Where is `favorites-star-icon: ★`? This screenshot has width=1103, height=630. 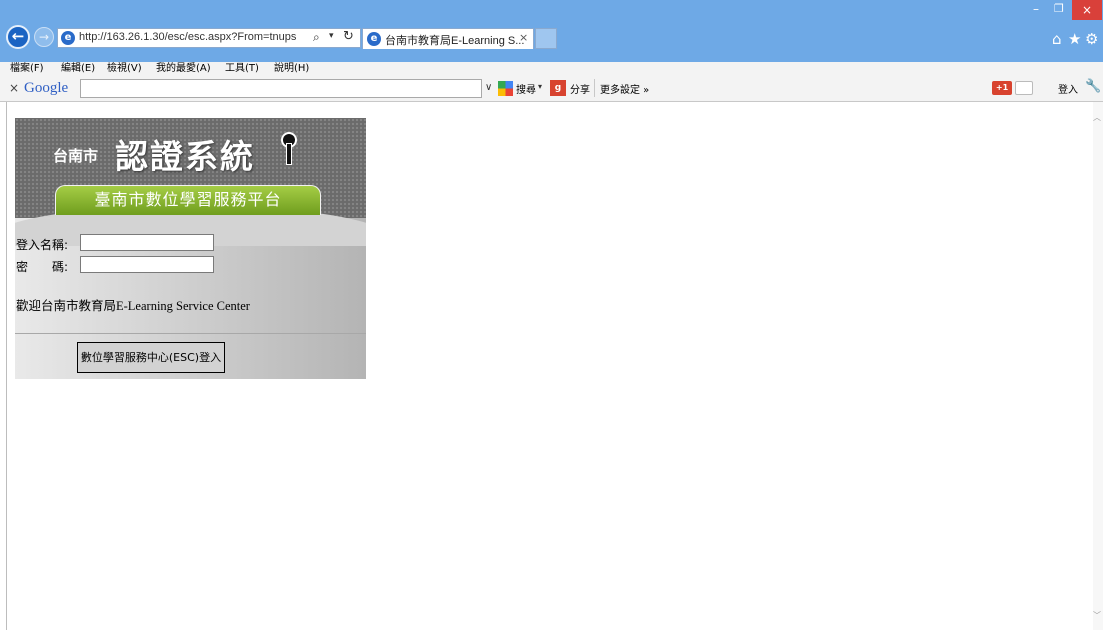 favorites-star-icon: ★ is located at coordinates (1074, 39).